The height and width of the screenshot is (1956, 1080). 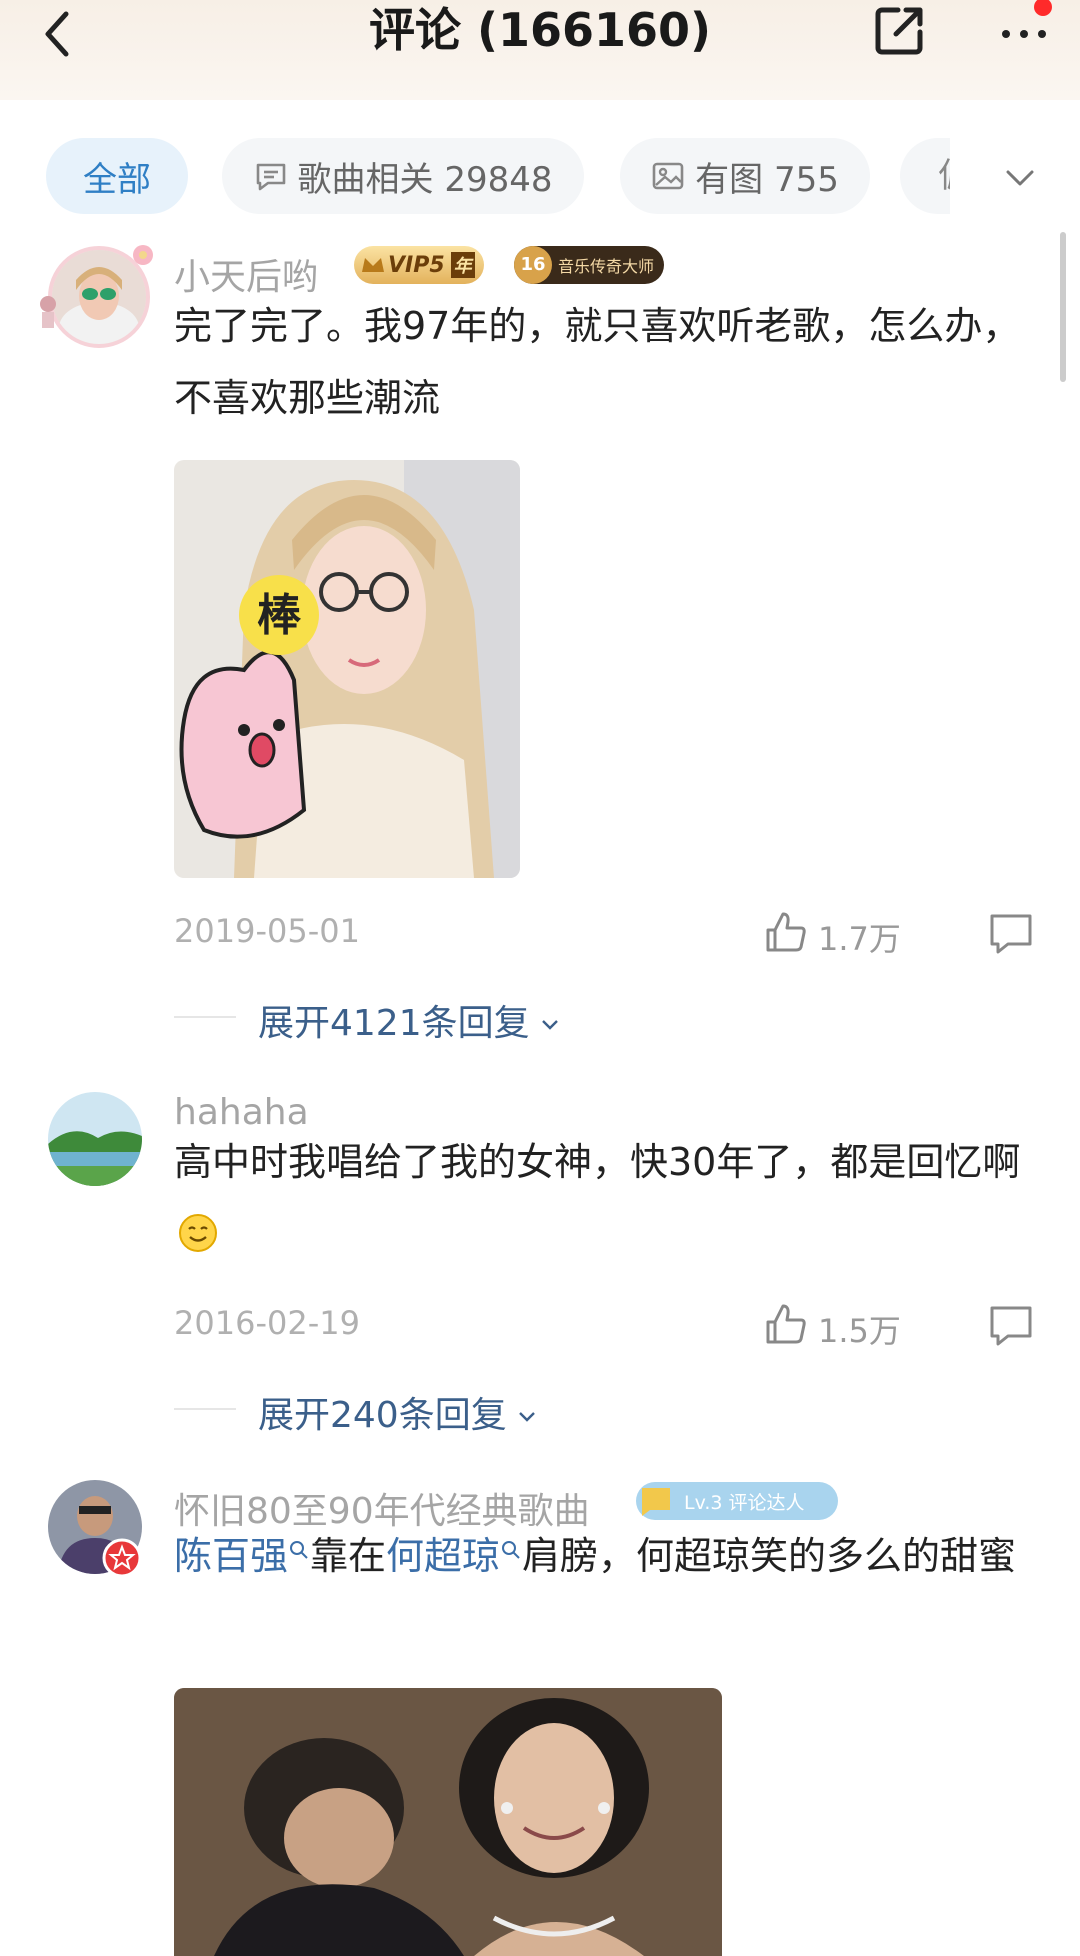 I want to click on level-number: 16, so click(x=533, y=265).